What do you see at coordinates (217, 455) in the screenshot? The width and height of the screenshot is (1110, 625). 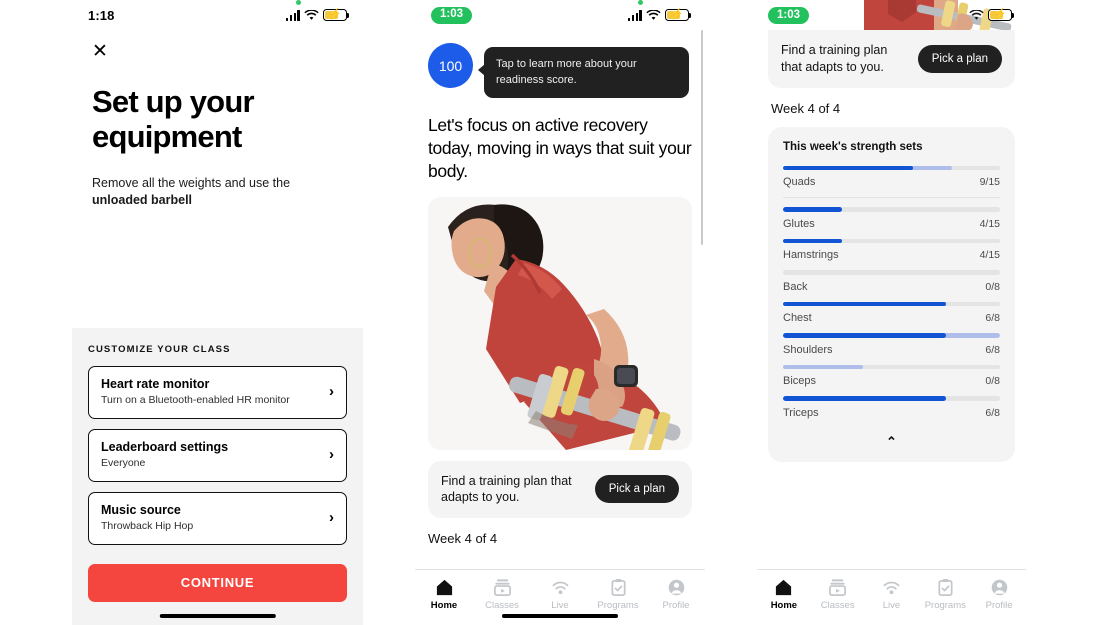 I see `option-leaderboard-settings: Leaderboard settings Everyone ›` at bounding box center [217, 455].